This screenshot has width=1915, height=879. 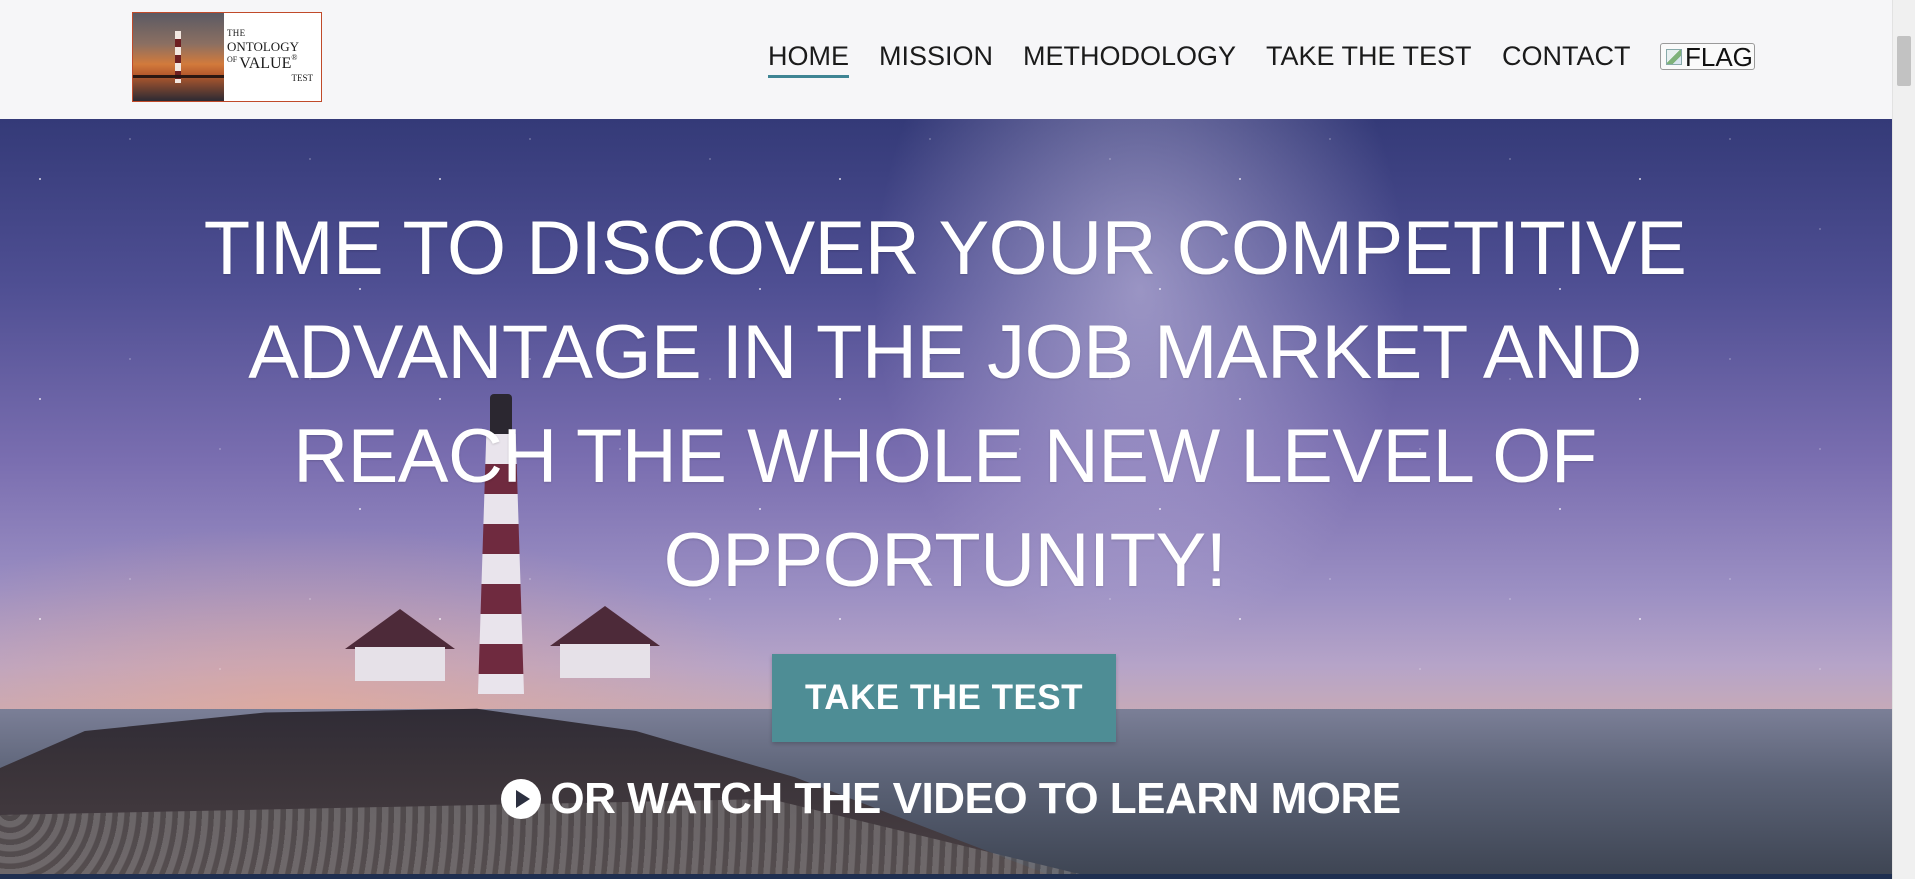 I want to click on logo-wordmark: THE ONTOLOGY OF VALUE® TEST, so click(x=274, y=56).